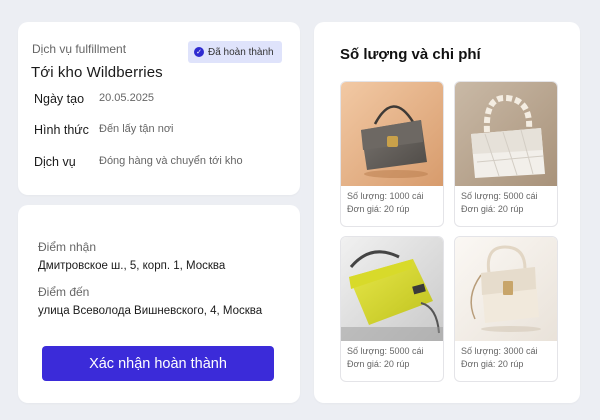 The height and width of the screenshot is (420, 600). Describe the element at coordinates (61, 130) in the screenshot. I see `detail-label-method: Hình thức` at that location.